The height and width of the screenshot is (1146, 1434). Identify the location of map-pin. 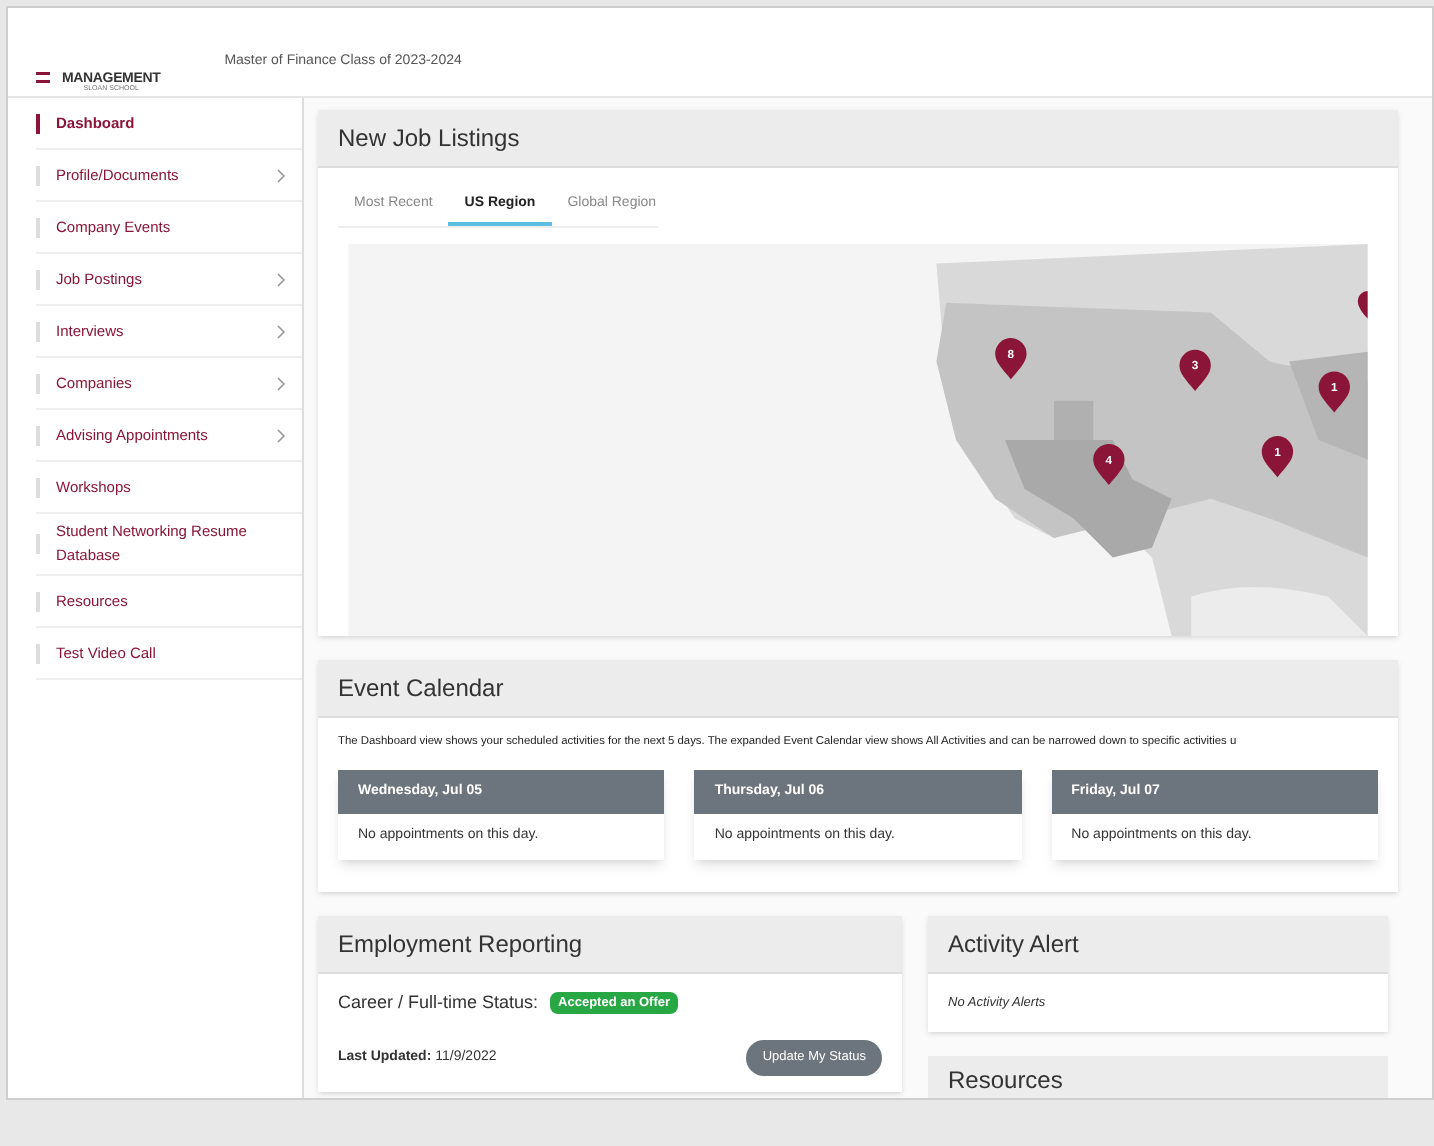
(1362, 305).